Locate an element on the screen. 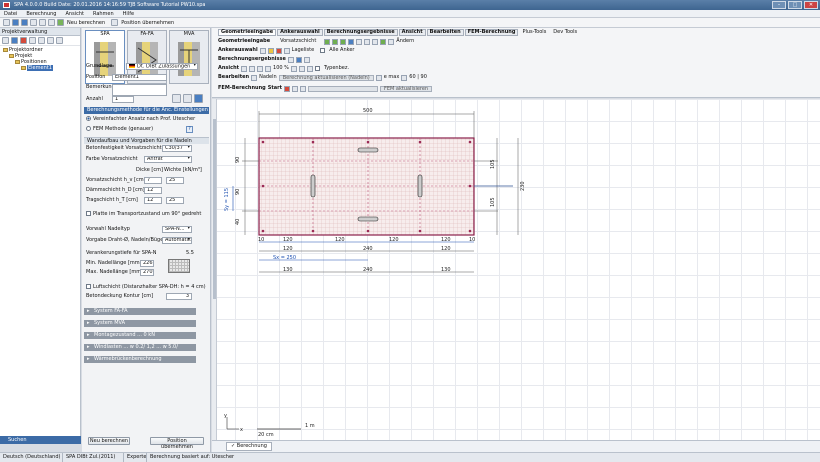 This screenshot has height=462, width=820. lageliste-button: Lageliste is located at coordinates (303, 50).